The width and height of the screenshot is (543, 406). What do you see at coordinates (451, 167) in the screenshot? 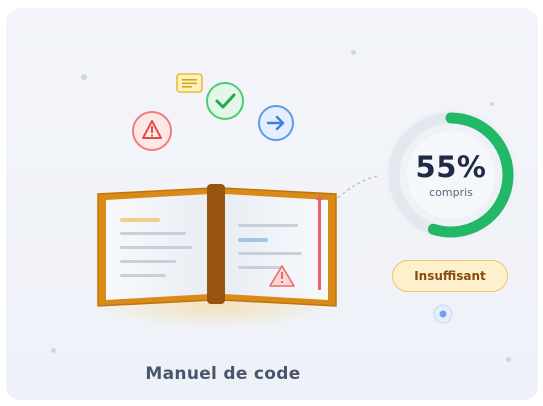
I see `progress-value: 55%` at bounding box center [451, 167].